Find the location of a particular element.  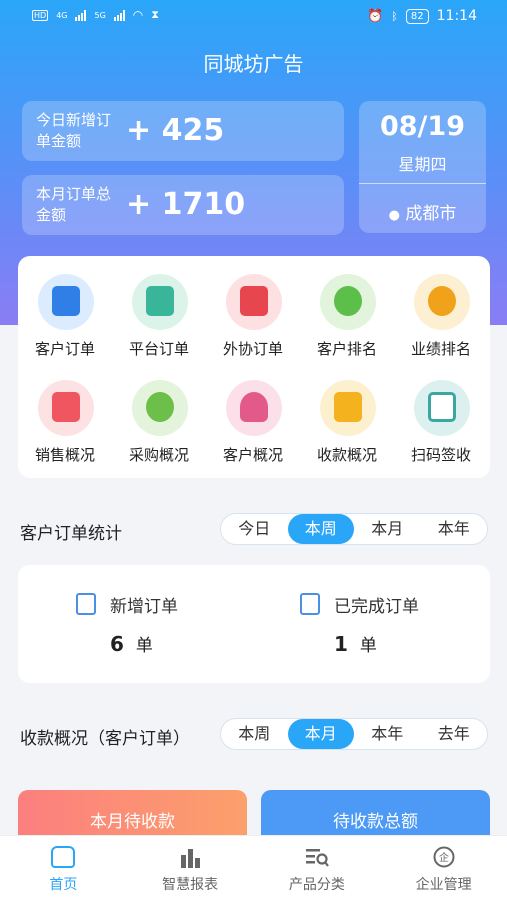

performance-rank-icon is located at coordinates (442, 302).